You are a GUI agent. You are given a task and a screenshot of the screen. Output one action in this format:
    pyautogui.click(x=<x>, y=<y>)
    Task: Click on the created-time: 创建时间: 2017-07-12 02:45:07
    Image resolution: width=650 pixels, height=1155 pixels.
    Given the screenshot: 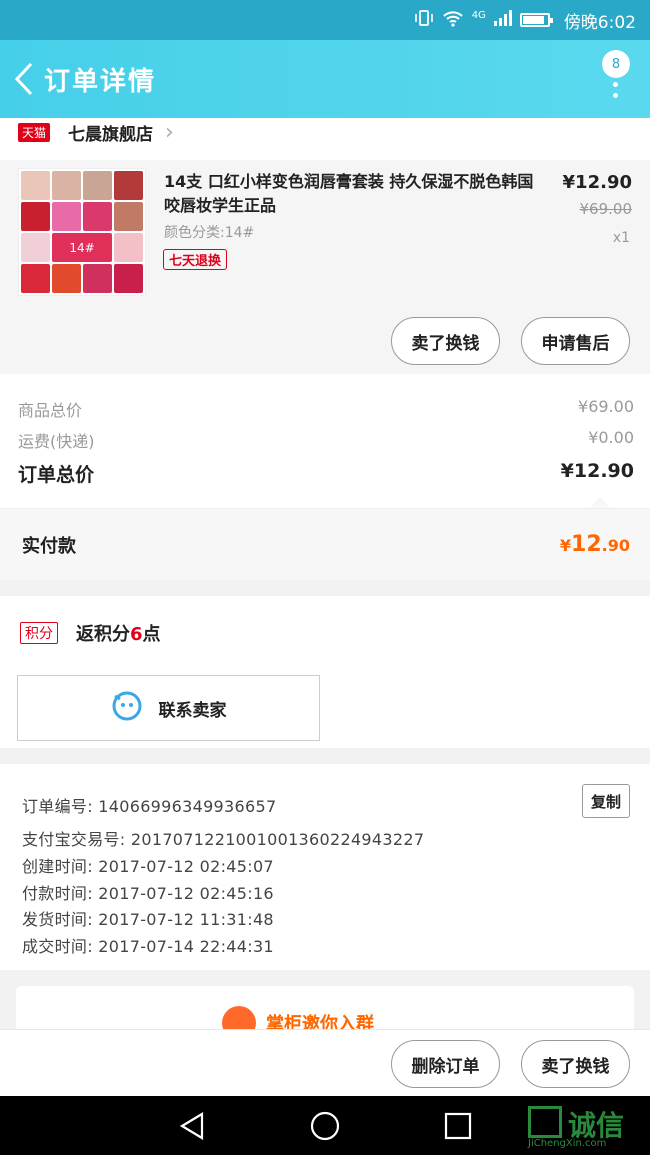 What is the action you would take?
    pyautogui.click(x=148, y=866)
    